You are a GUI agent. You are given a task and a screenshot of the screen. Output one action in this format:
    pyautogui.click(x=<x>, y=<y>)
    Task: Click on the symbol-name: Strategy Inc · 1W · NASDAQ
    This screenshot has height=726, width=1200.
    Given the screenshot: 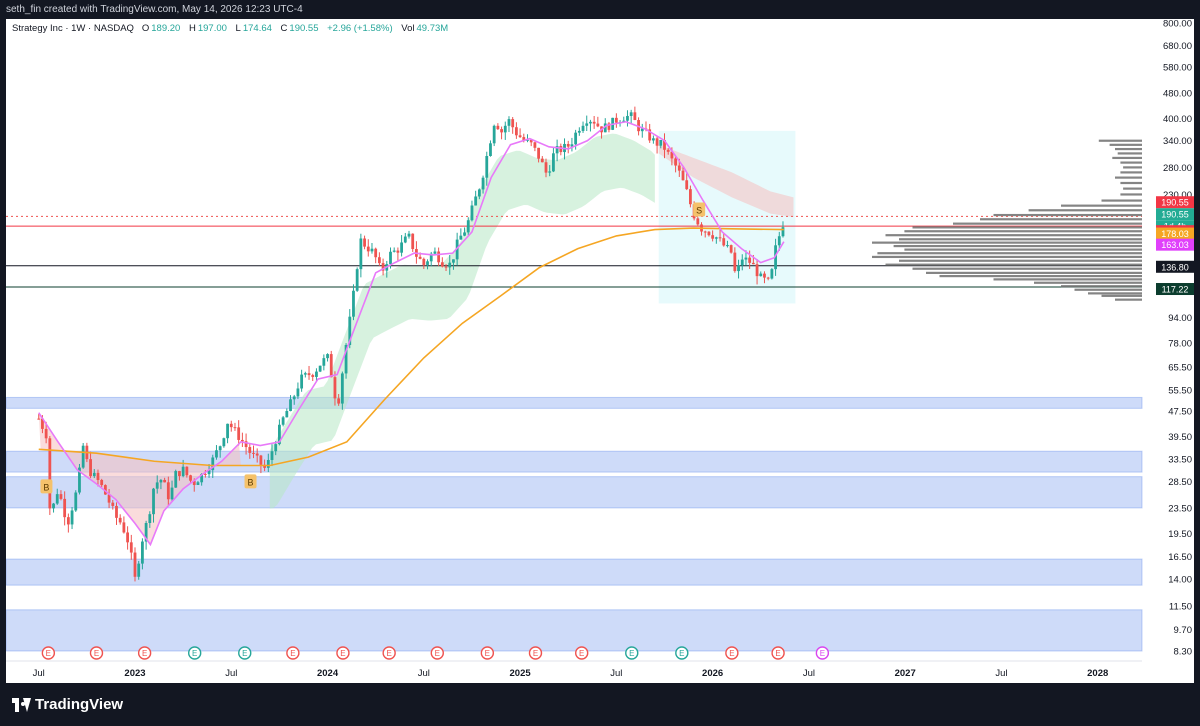 What is the action you would take?
    pyautogui.click(x=73, y=28)
    